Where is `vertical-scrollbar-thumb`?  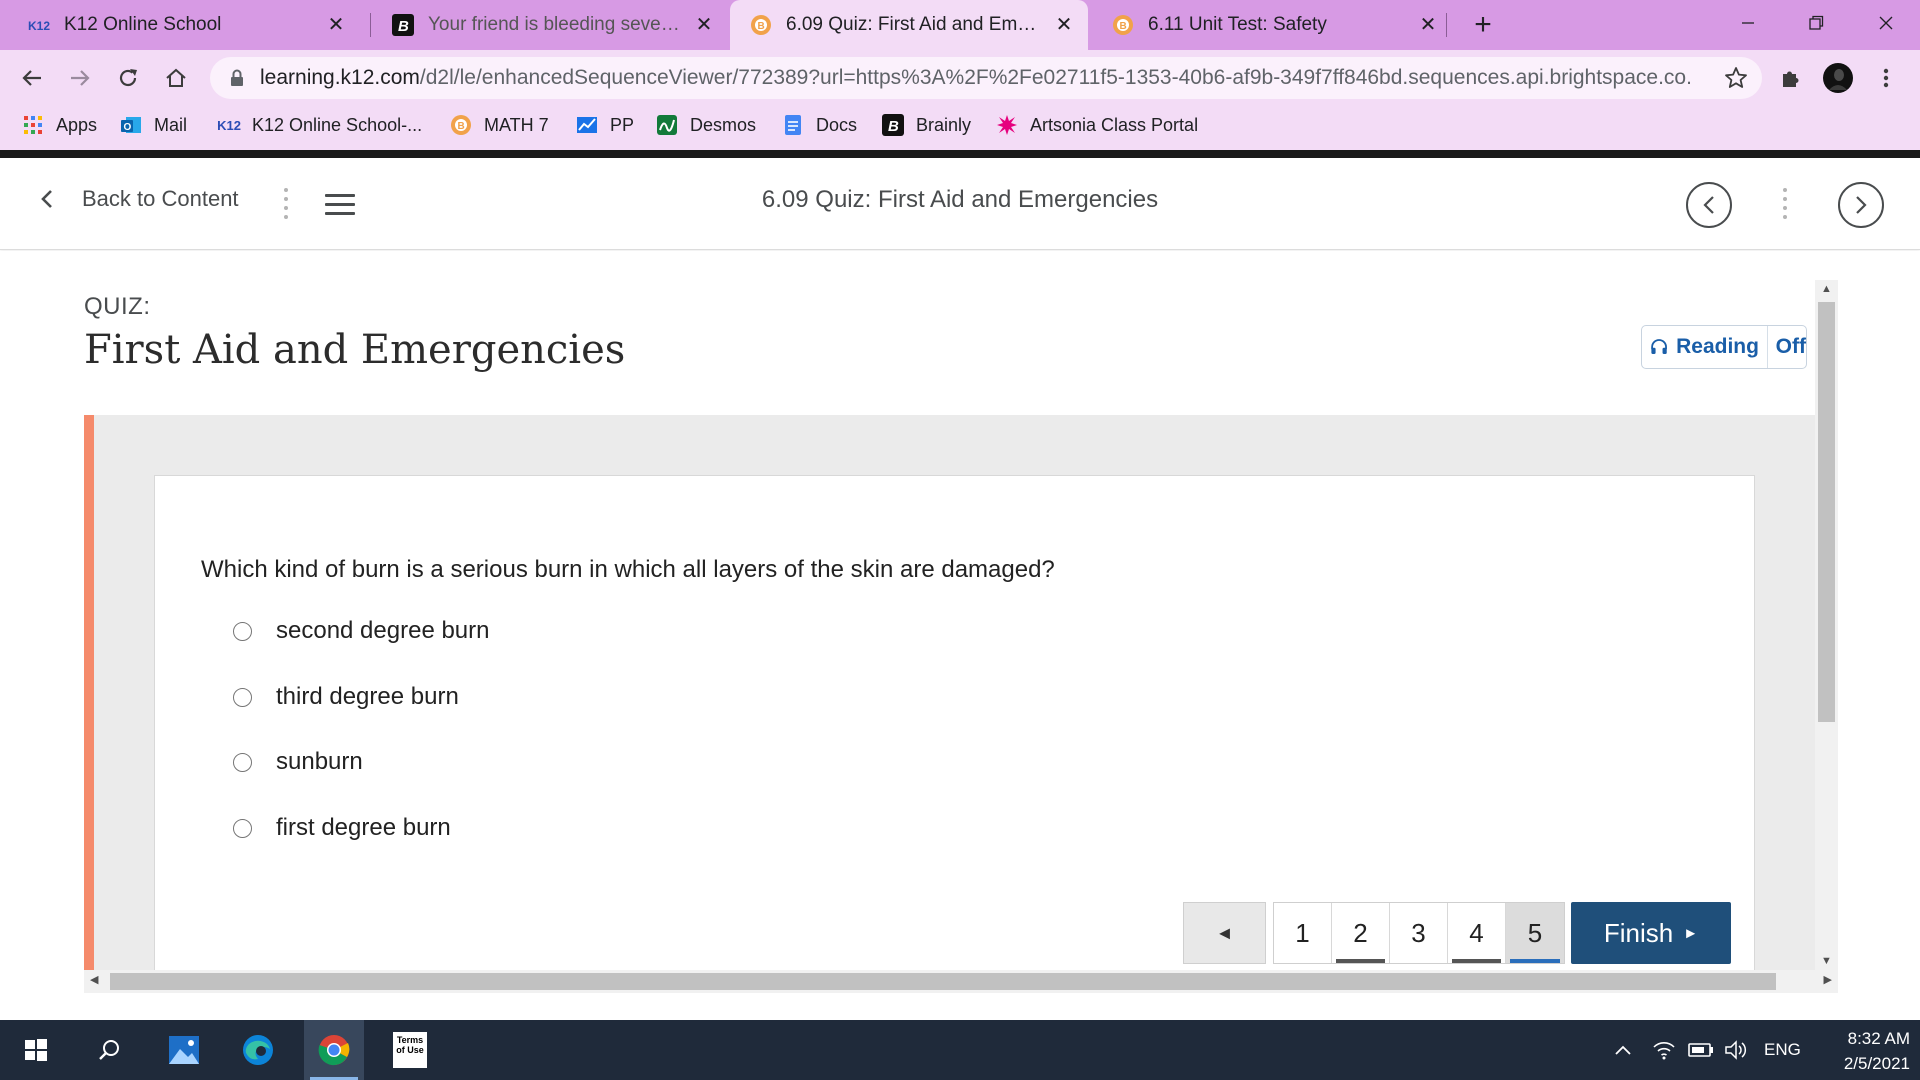 vertical-scrollbar-thumb is located at coordinates (1826, 512).